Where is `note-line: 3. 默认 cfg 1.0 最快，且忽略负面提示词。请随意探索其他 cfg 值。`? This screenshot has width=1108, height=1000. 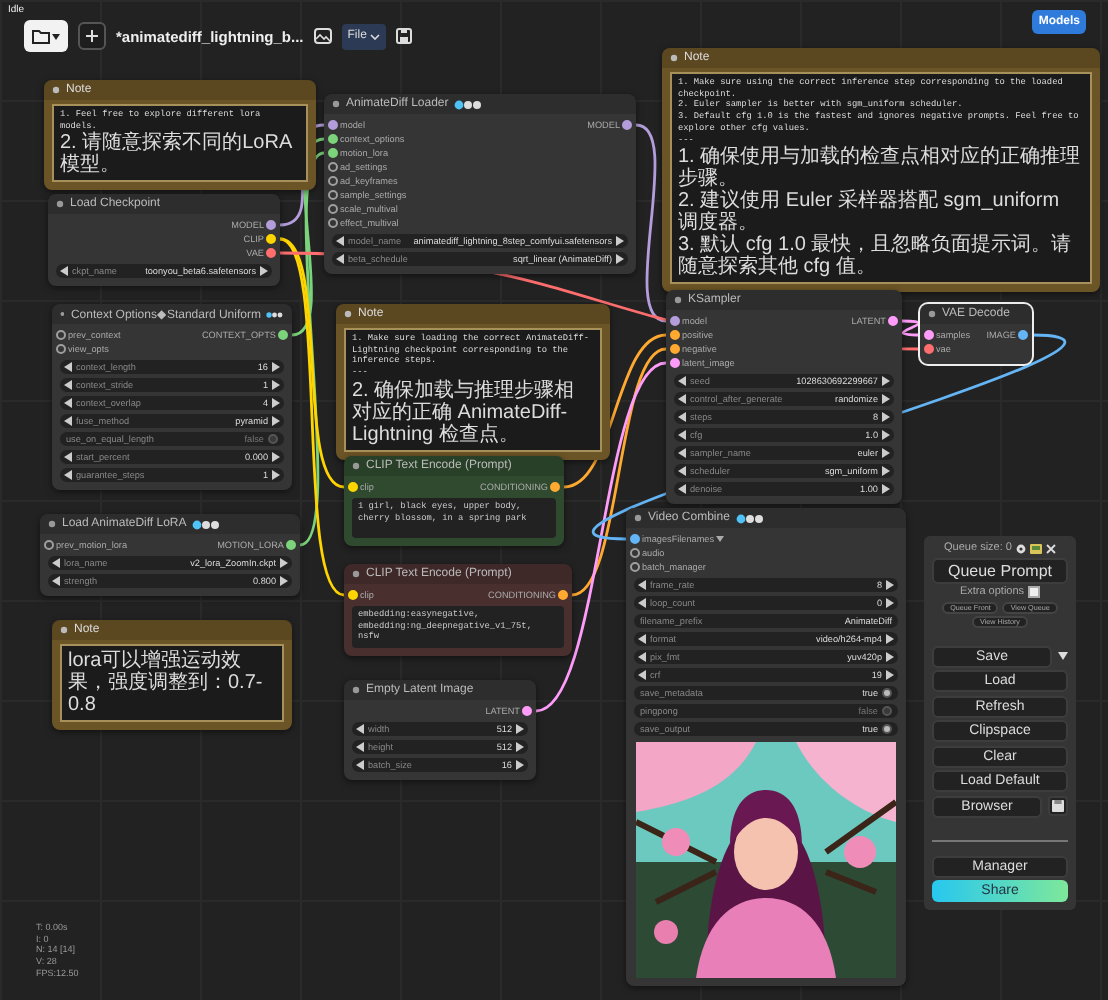 note-line: 3. 默认 cfg 1.0 最快，且忽略负面提示词。请随意探索其他 cfg 值。 is located at coordinates (876, 256).